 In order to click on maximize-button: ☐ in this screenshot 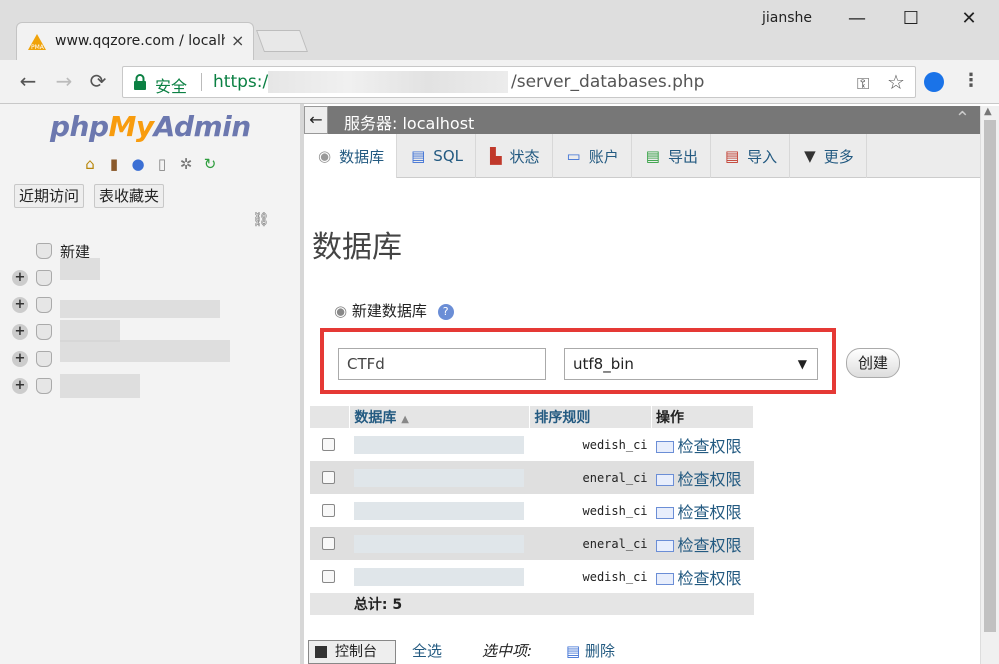, I will do `click(911, 20)`.